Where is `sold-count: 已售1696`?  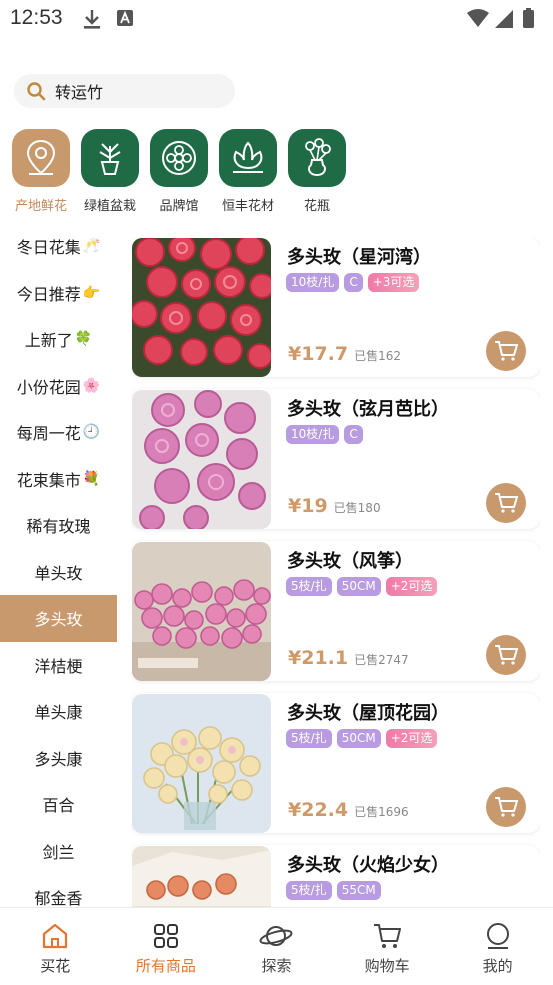 sold-count: 已售1696 is located at coordinates (381, 812).